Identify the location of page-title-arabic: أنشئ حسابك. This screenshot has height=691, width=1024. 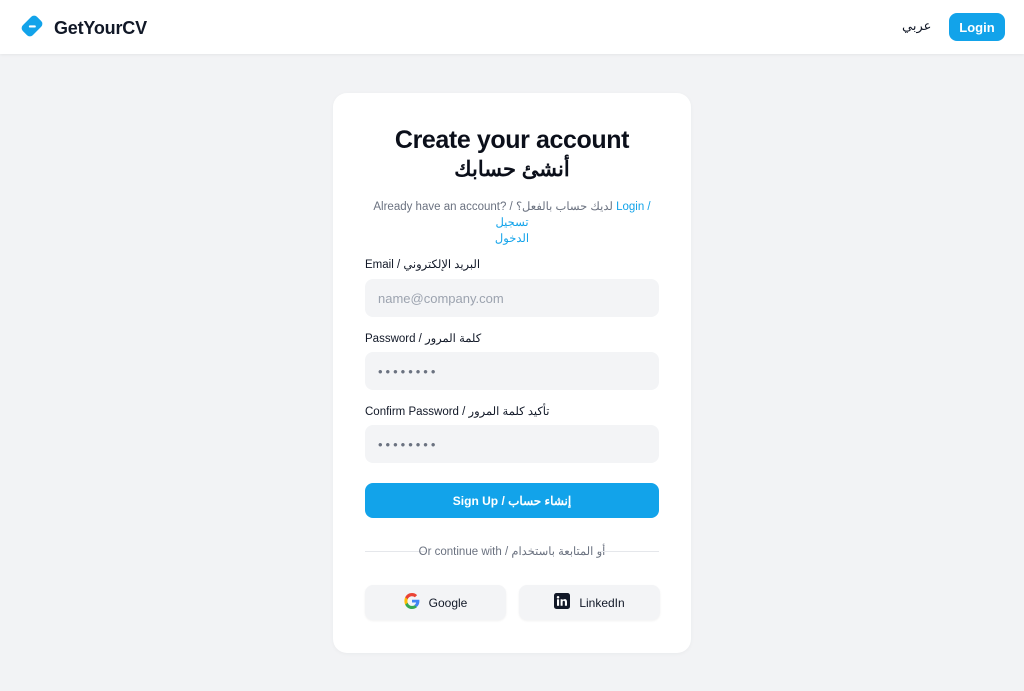
(512, 169).